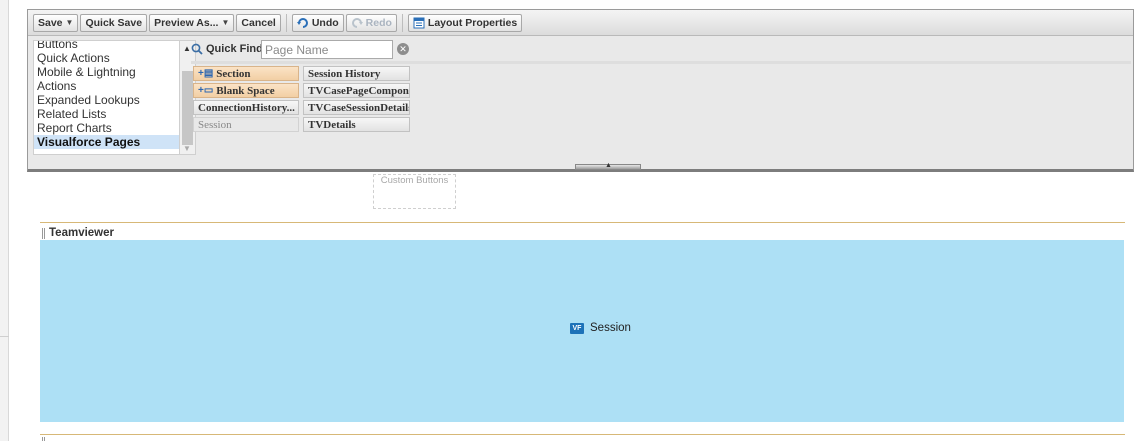 The height and width of the screenshot is (441, 1137). I want to click on quick-find-text: Quick Find, so click(234, 49).